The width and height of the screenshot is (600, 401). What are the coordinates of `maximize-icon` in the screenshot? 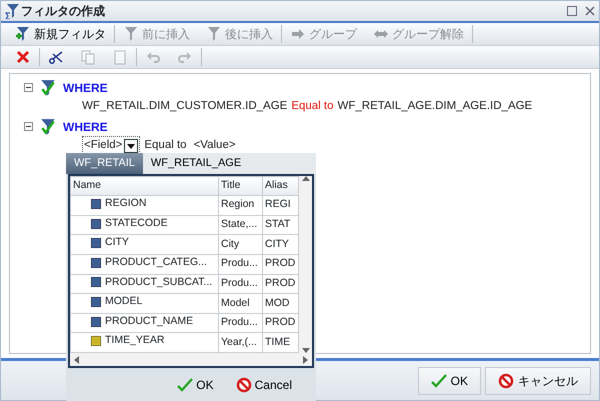 It's located at (572, 11).